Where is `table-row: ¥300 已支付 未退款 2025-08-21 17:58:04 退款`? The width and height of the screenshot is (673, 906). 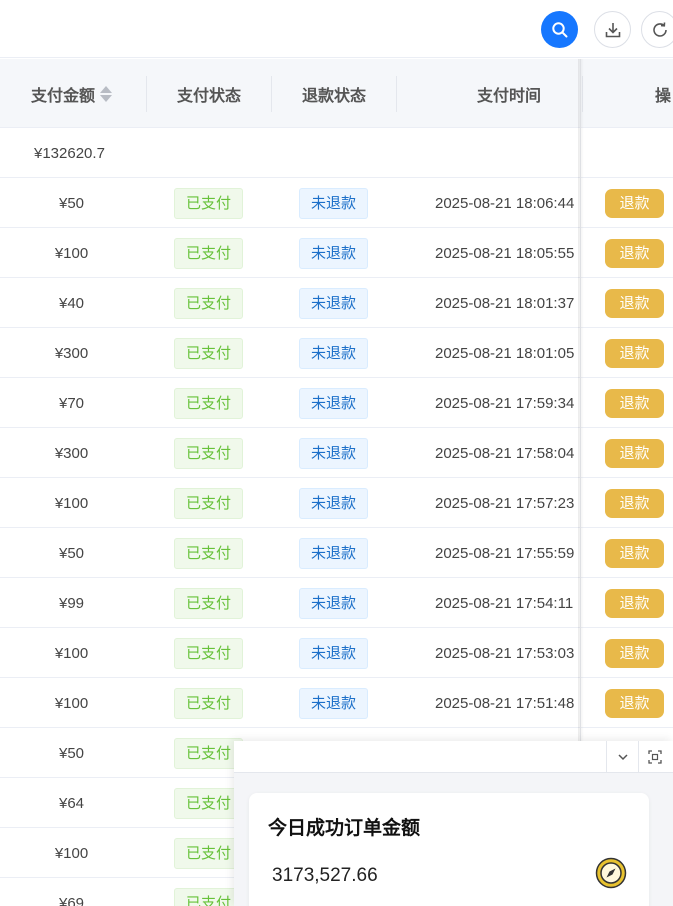 table-row: ¥300 已支付 未退款 2025-08-21 17:58:04 退款 is located at coordinates (336, 453).